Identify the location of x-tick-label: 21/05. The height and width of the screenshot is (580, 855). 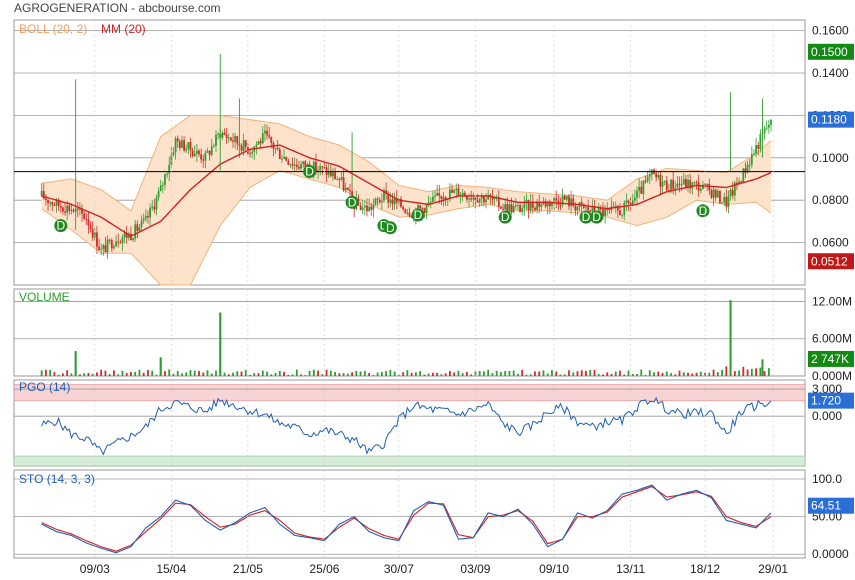
(248, 569).